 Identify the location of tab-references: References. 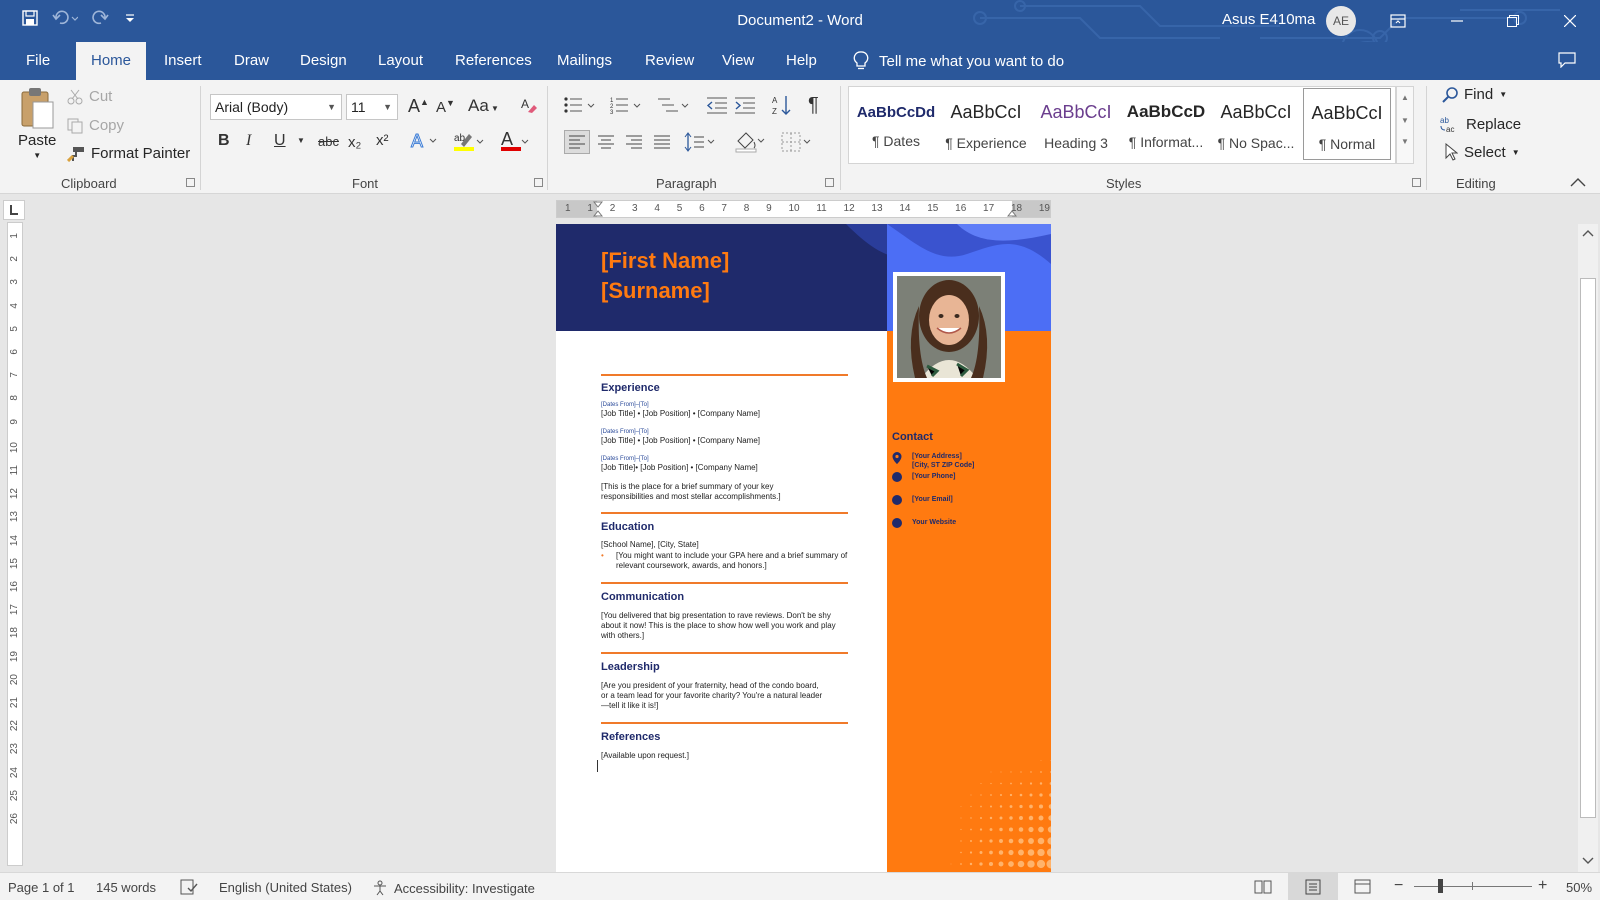
(493, 61).